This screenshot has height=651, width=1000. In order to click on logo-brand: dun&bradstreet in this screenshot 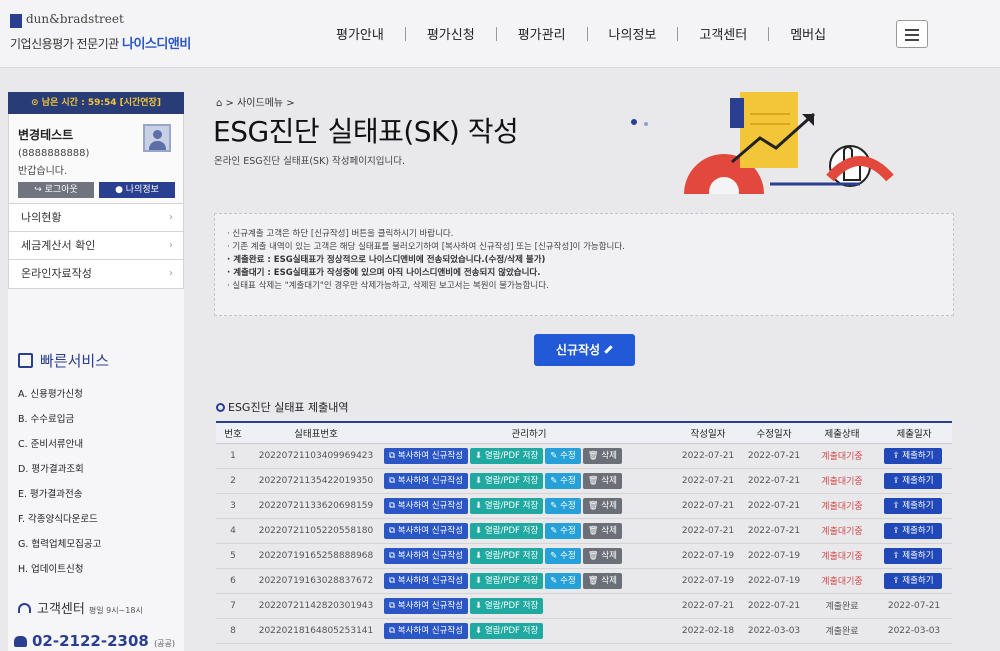, I will do `click(75, 19)`.